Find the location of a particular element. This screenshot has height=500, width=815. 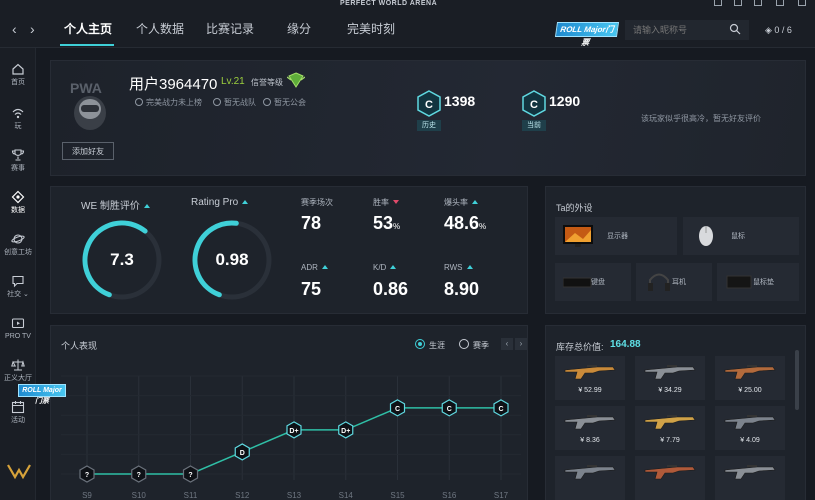

inventory-item: ¥ 25.00 is located at coordinates (750, 378).